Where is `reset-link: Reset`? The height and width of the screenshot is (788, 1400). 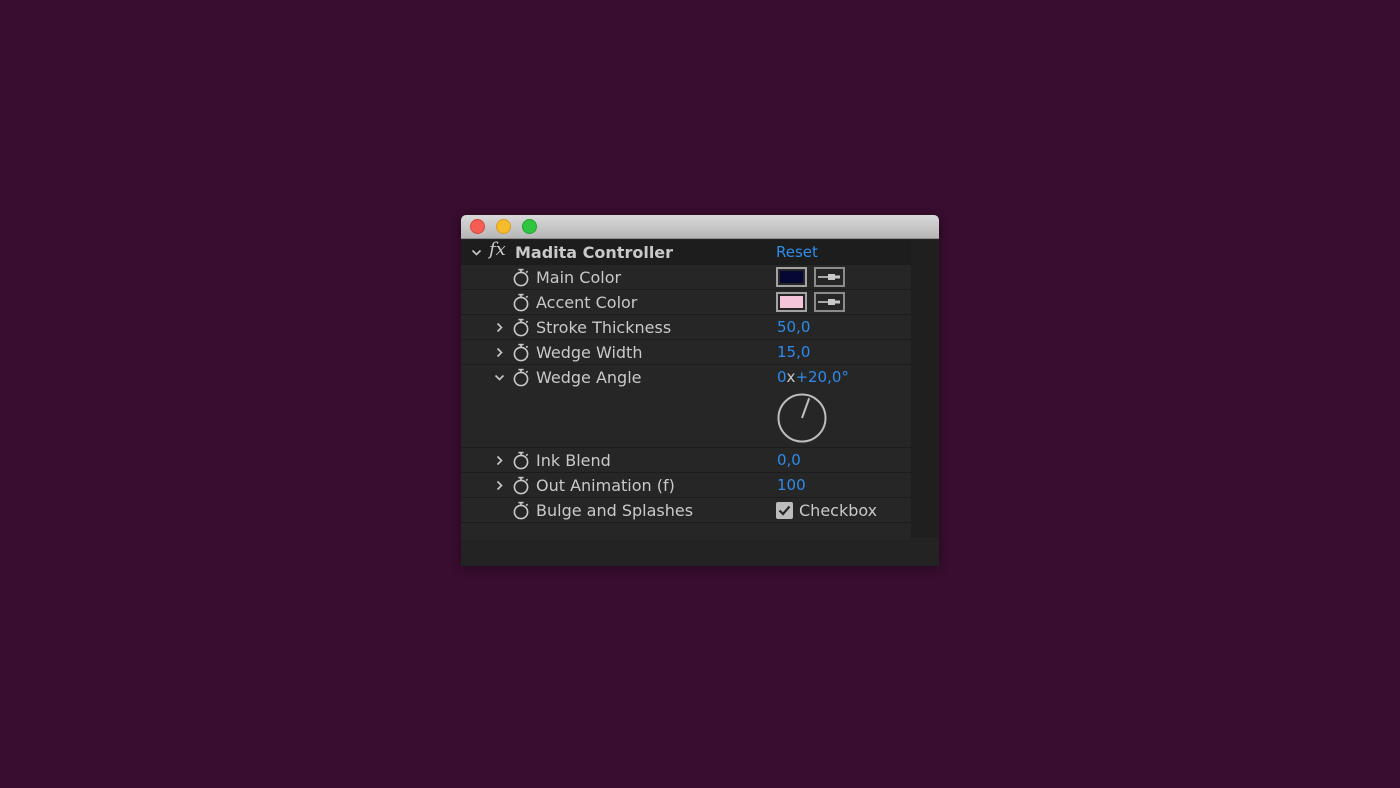 reset-link: Reset is located at coordinates (797, 252).